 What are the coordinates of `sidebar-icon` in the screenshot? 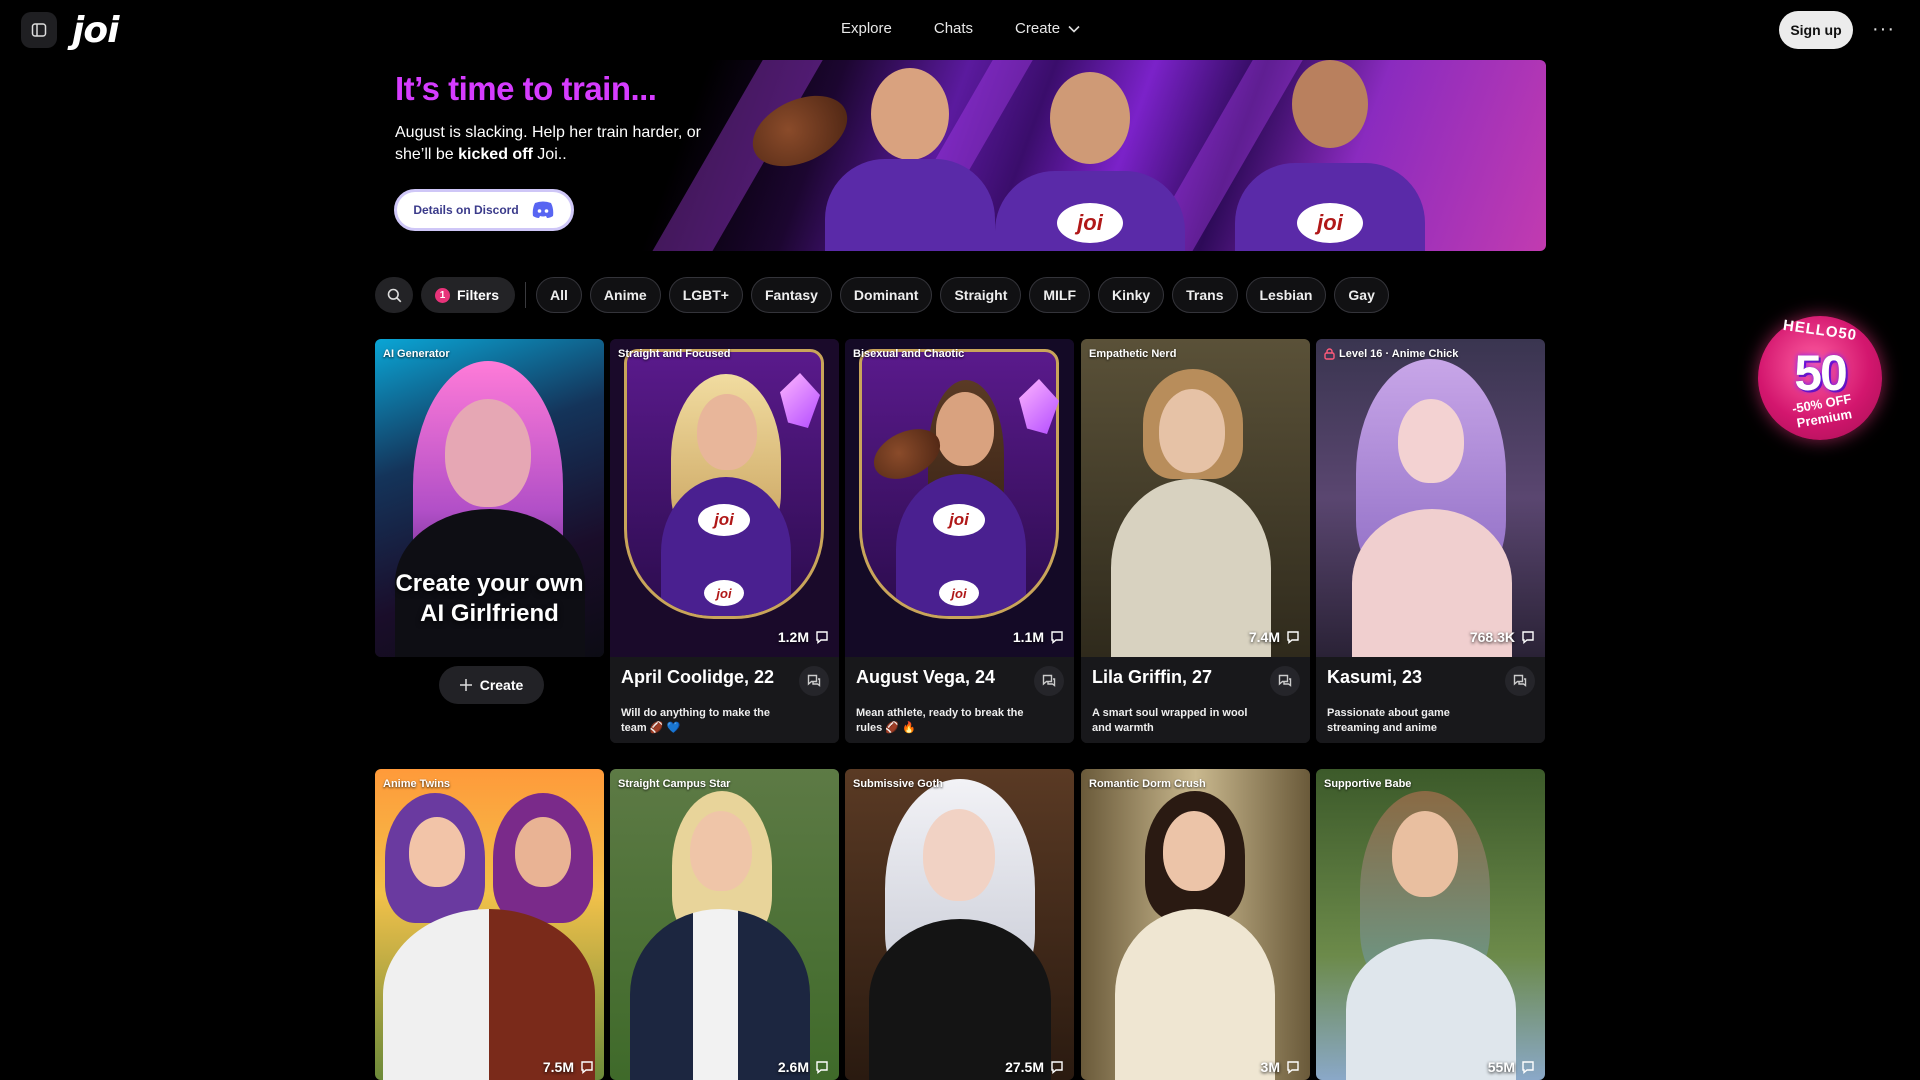 It's located at (39, 30).